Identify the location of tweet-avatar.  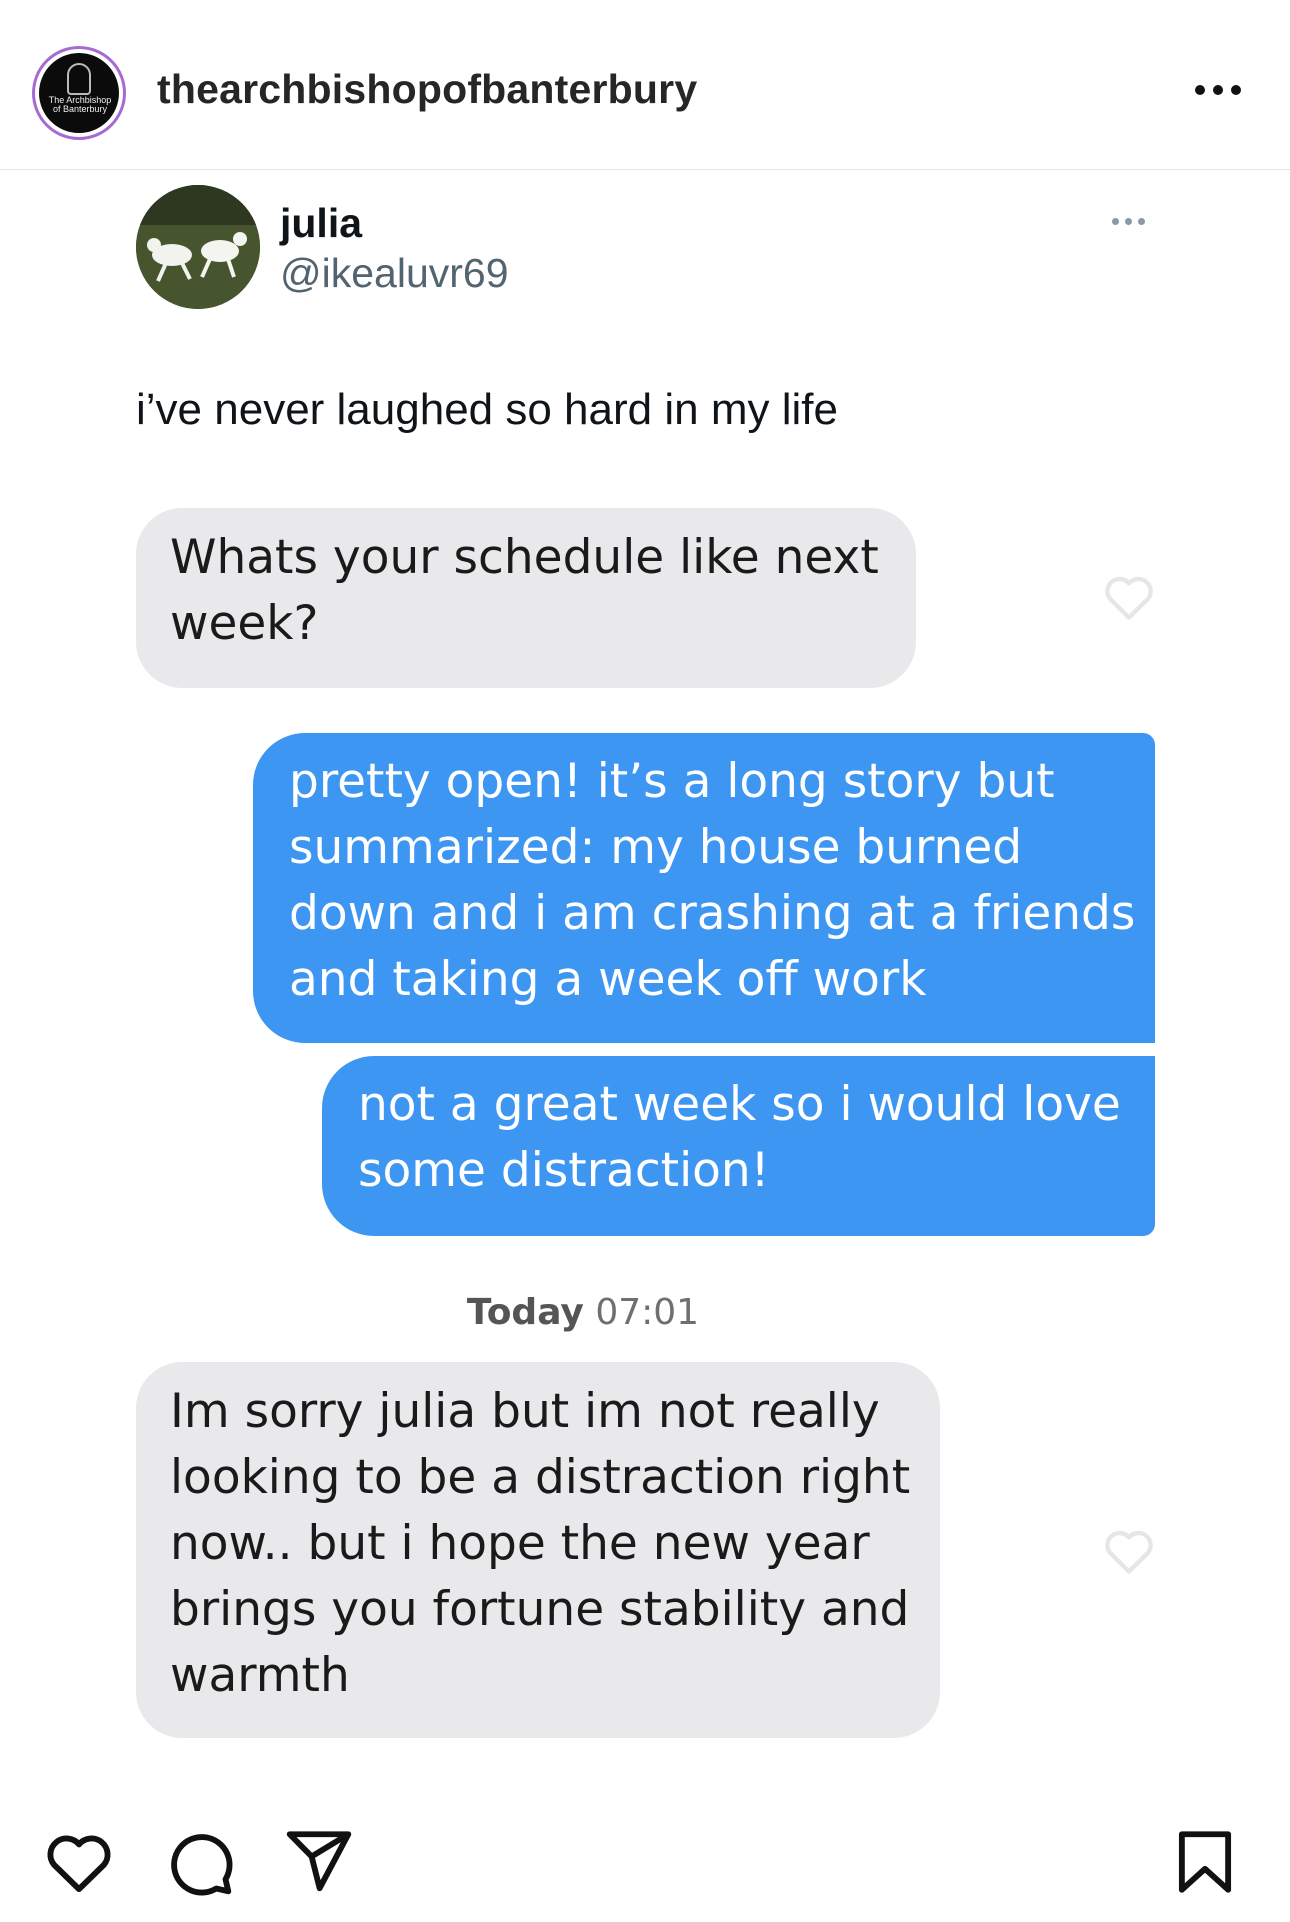
(198, 247).